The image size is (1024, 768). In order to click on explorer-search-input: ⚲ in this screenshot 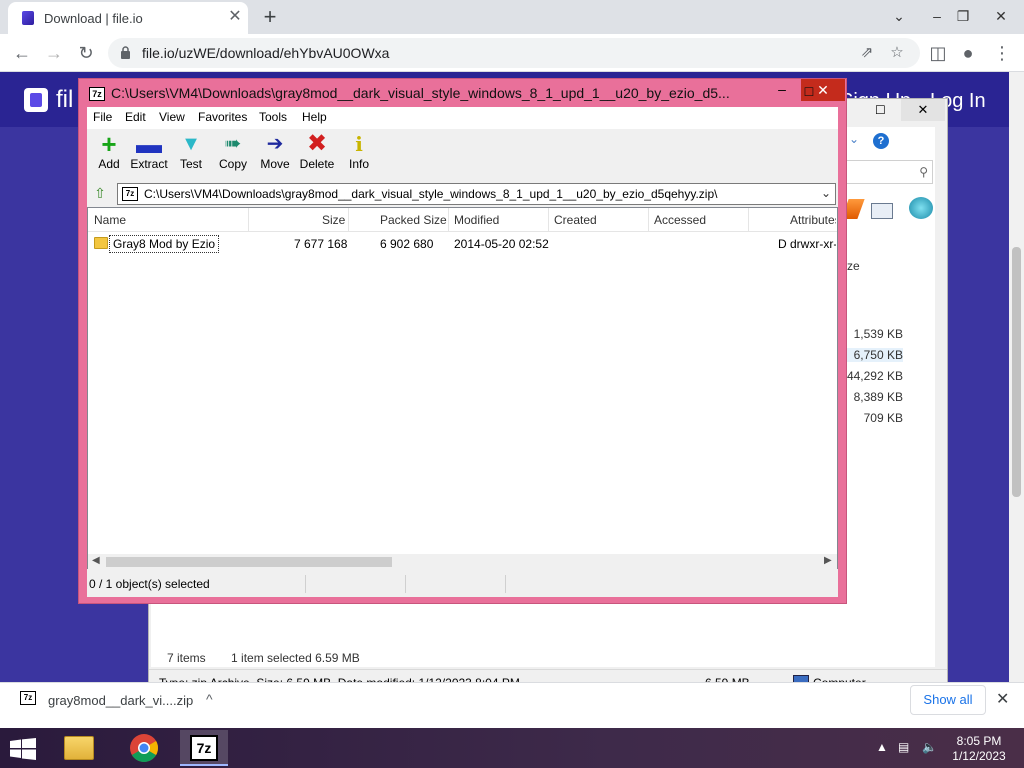, I will do `click(889, 172)`.